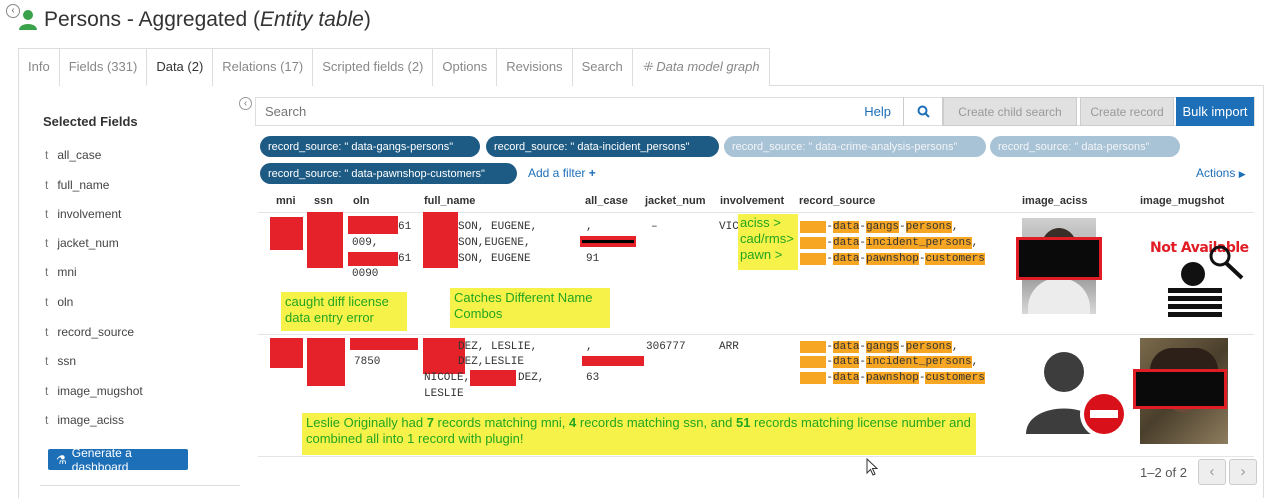 This screenshot has height=498, width=1284. Describe the element at coordinates (262, 67) in the screenshot. I see `tab-relations: Relations (17)` at that location.